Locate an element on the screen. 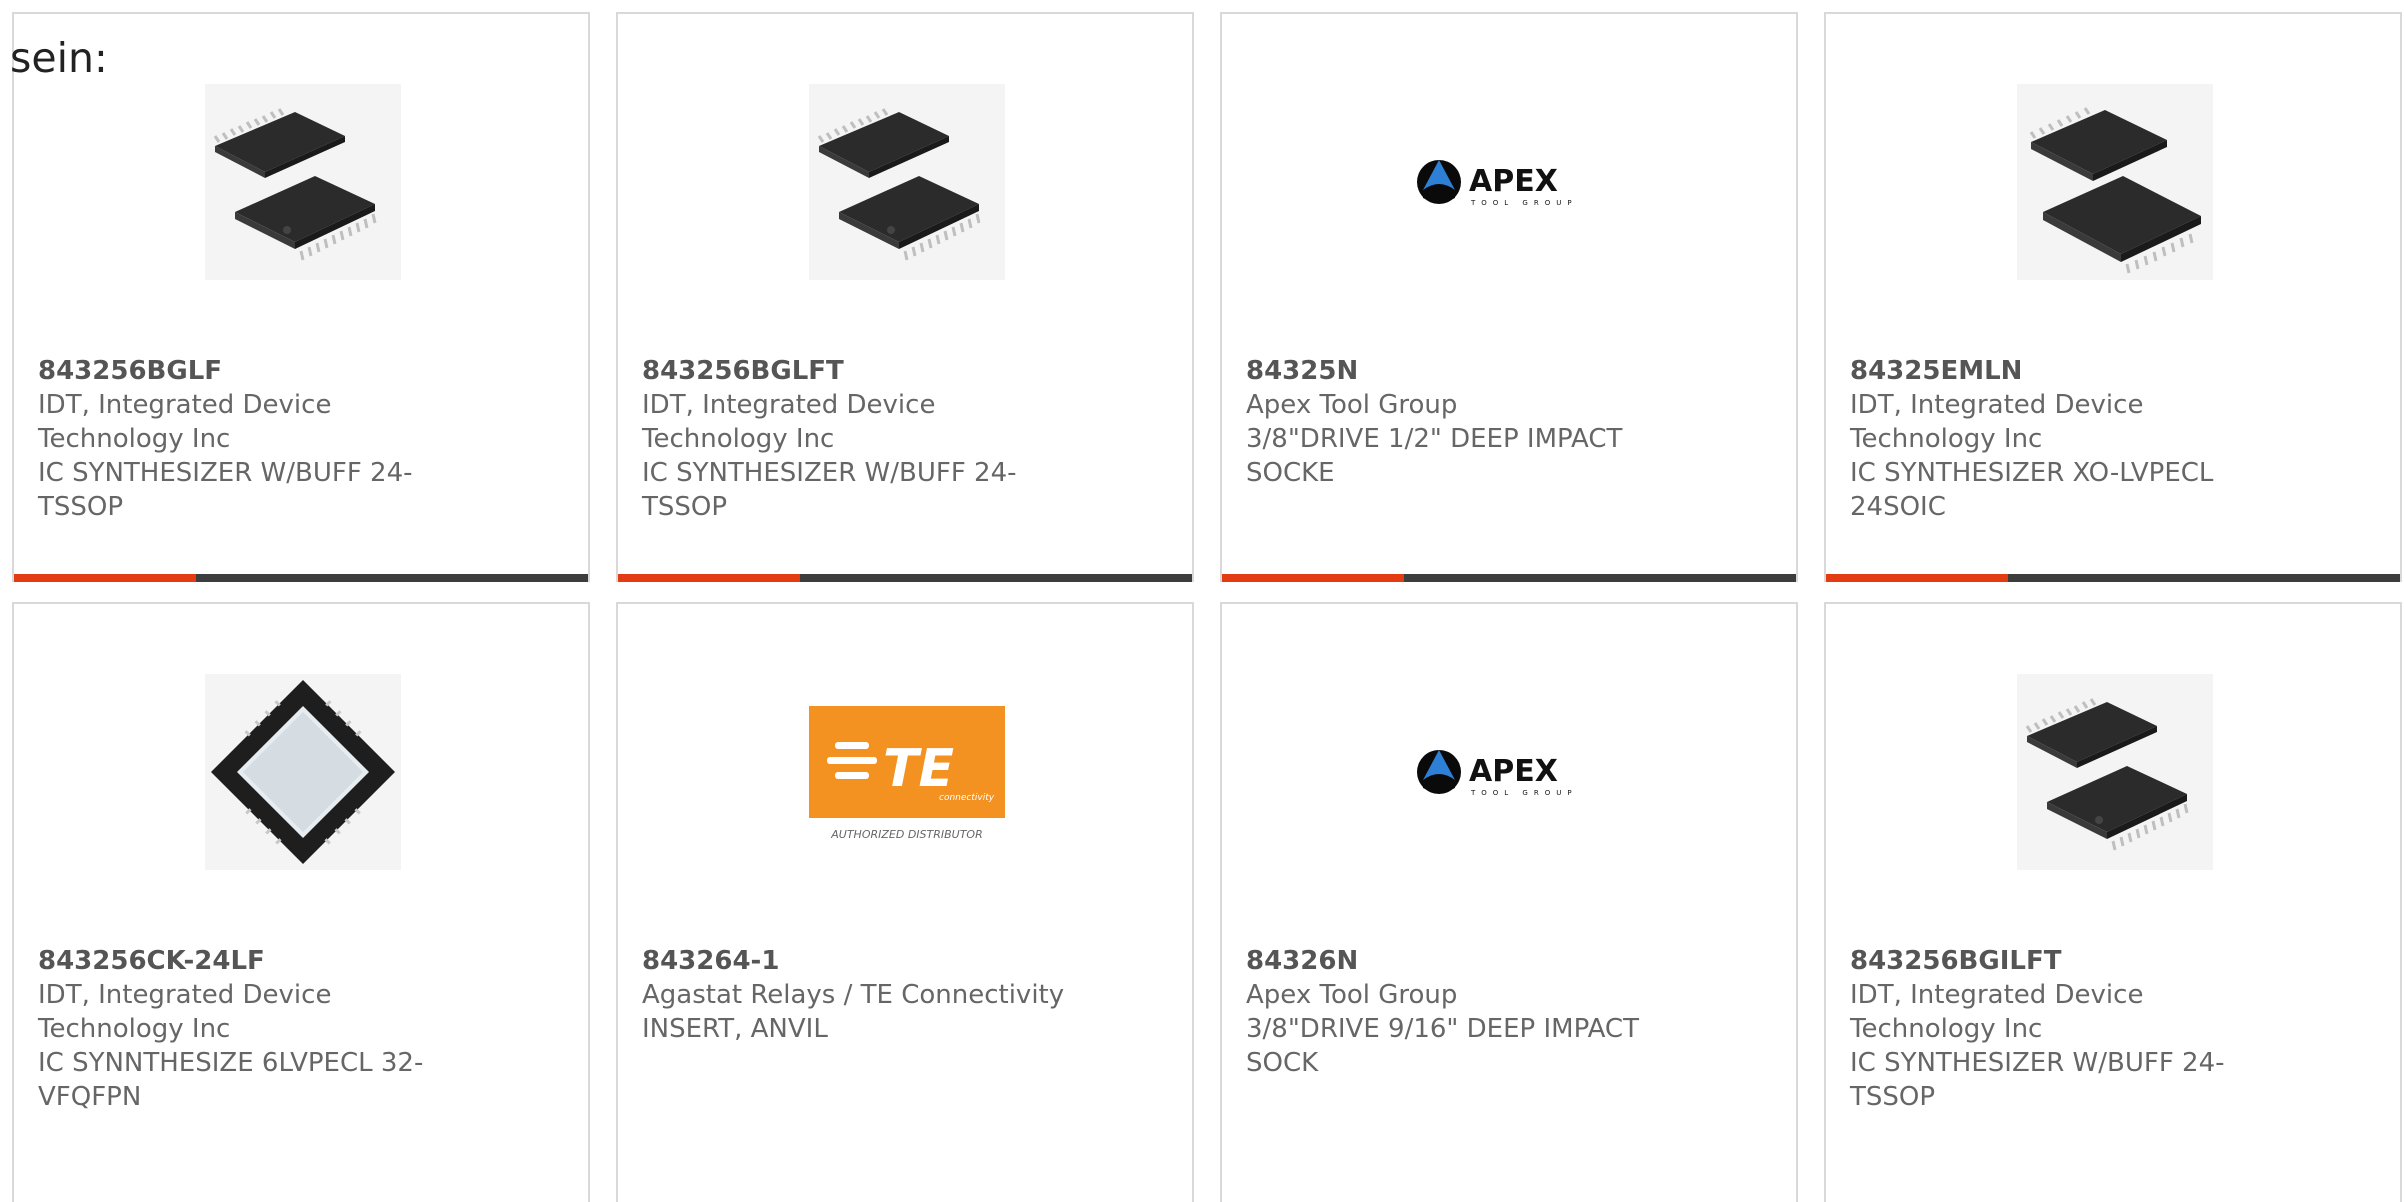 This screenshot has width=2405, height=1202. description: 3/8"DRIVE 9/16" DEEP IMPACT SOCK is located at coordinates (1442, 1046).